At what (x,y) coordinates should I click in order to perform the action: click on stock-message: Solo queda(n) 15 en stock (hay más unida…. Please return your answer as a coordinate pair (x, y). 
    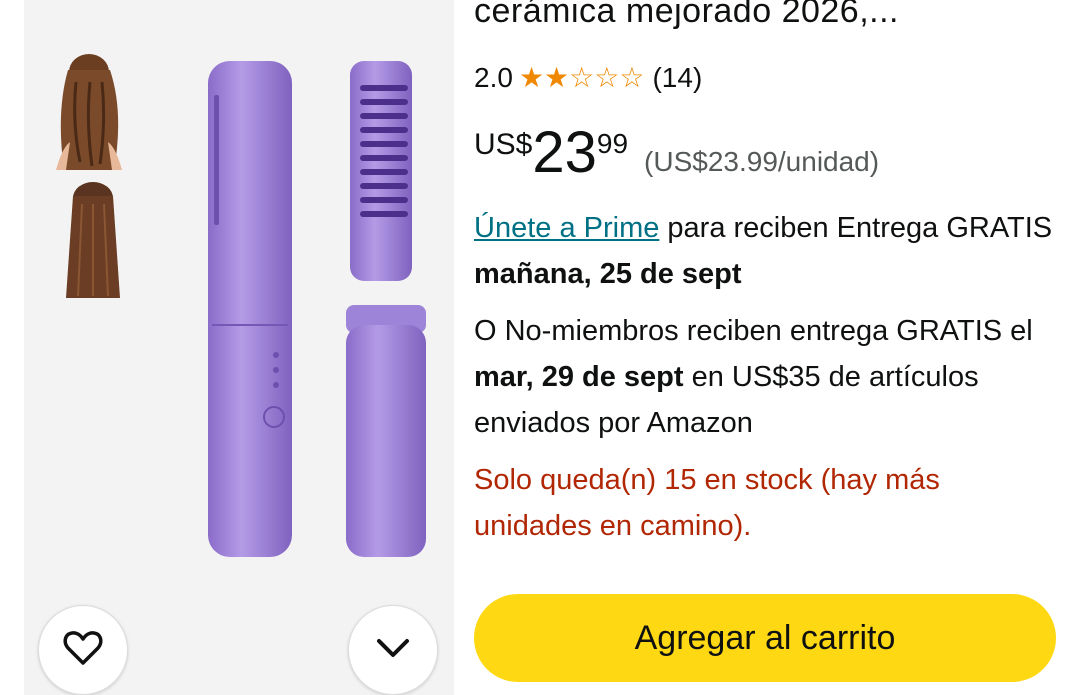
    Looking at the image, I should click on (707, 503).